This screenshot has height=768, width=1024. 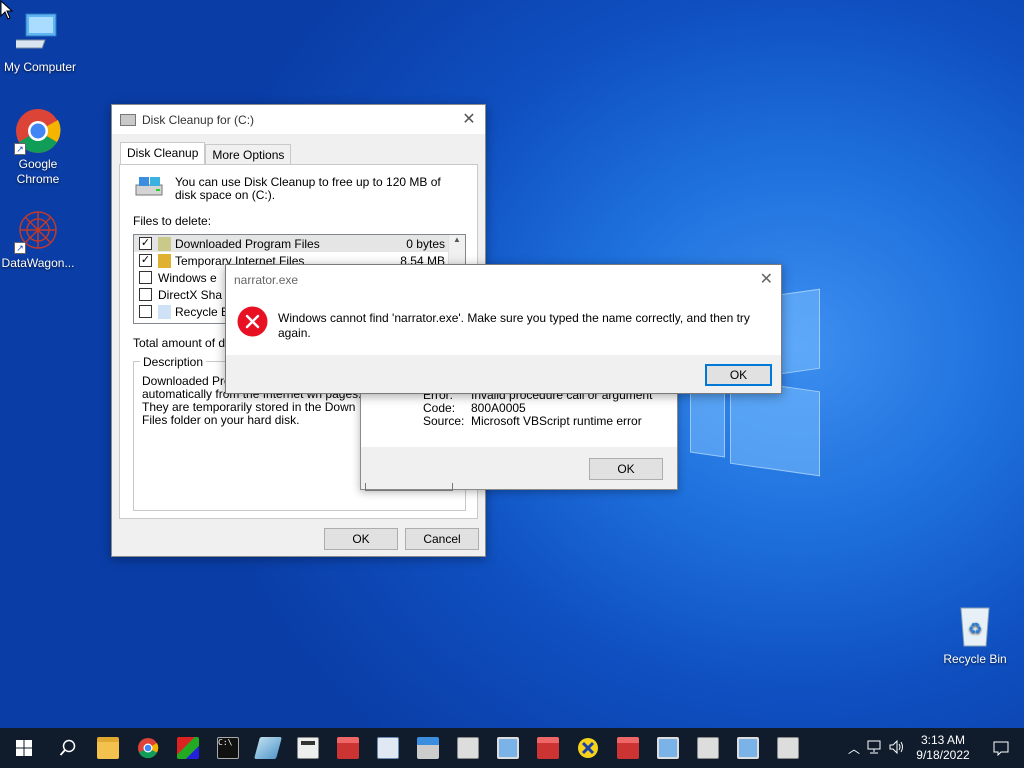 I want to click on network-icon, so click(x=875, y=748).